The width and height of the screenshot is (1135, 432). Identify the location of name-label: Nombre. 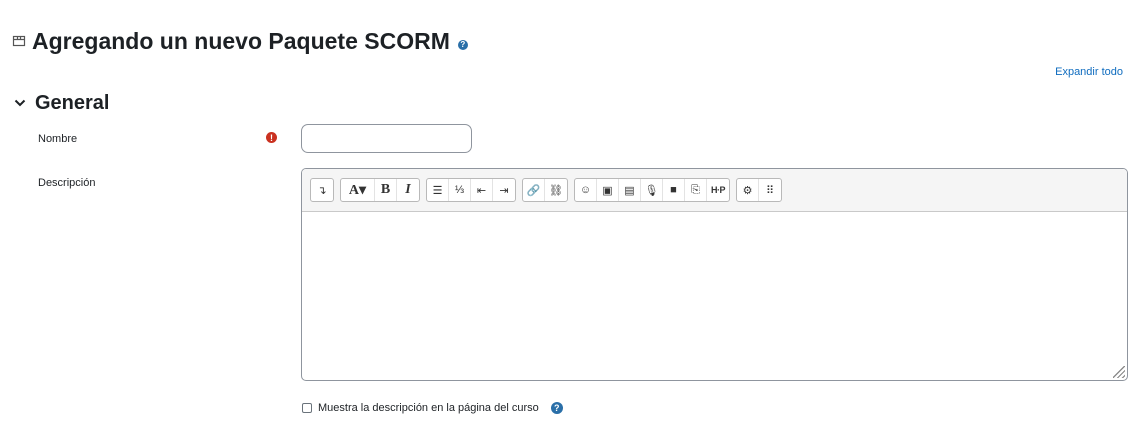
(58, 139).